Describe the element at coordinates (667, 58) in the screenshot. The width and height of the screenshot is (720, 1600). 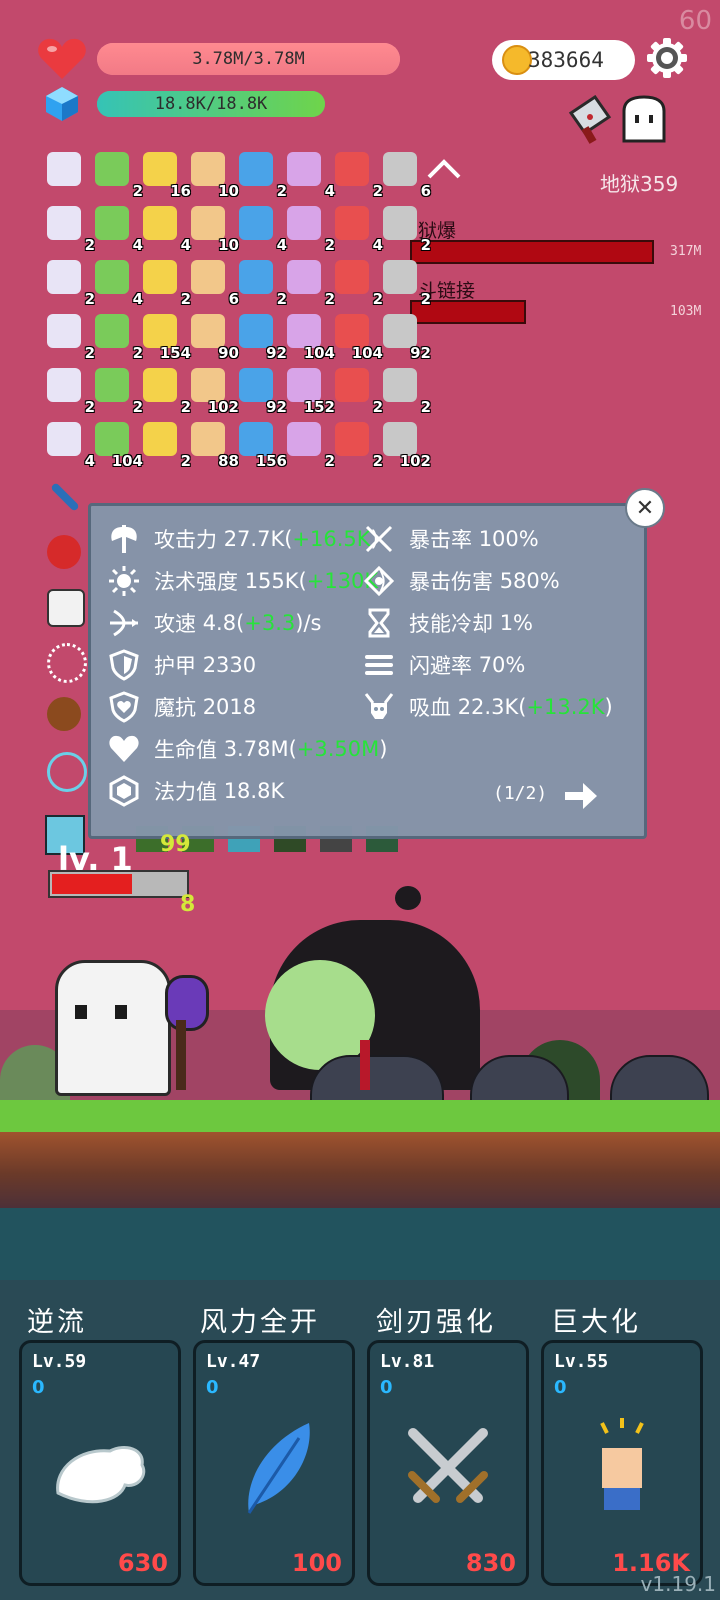
I see `settings-gear-icon` at that location.